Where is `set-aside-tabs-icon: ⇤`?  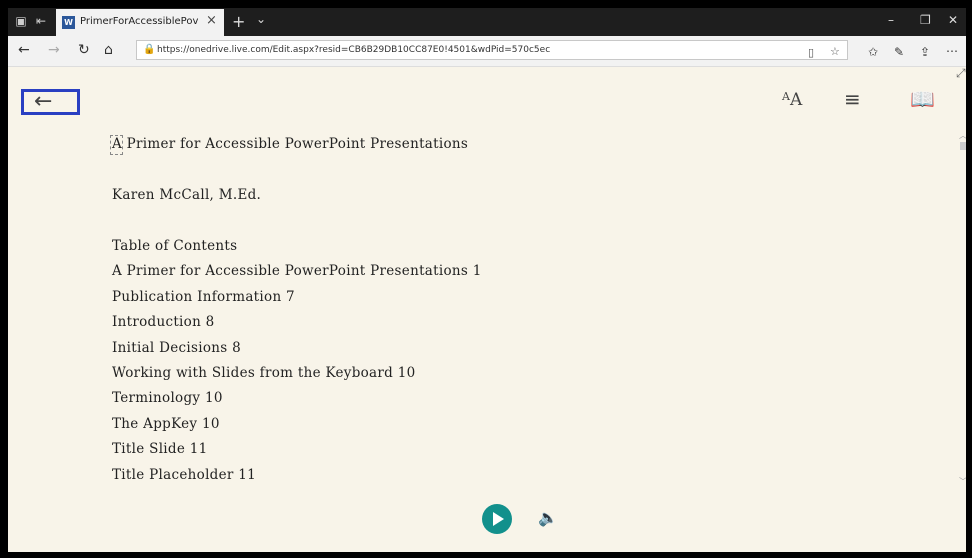 set-aside-tabs-icon: ⇤ is located at coordinates (41, 21).